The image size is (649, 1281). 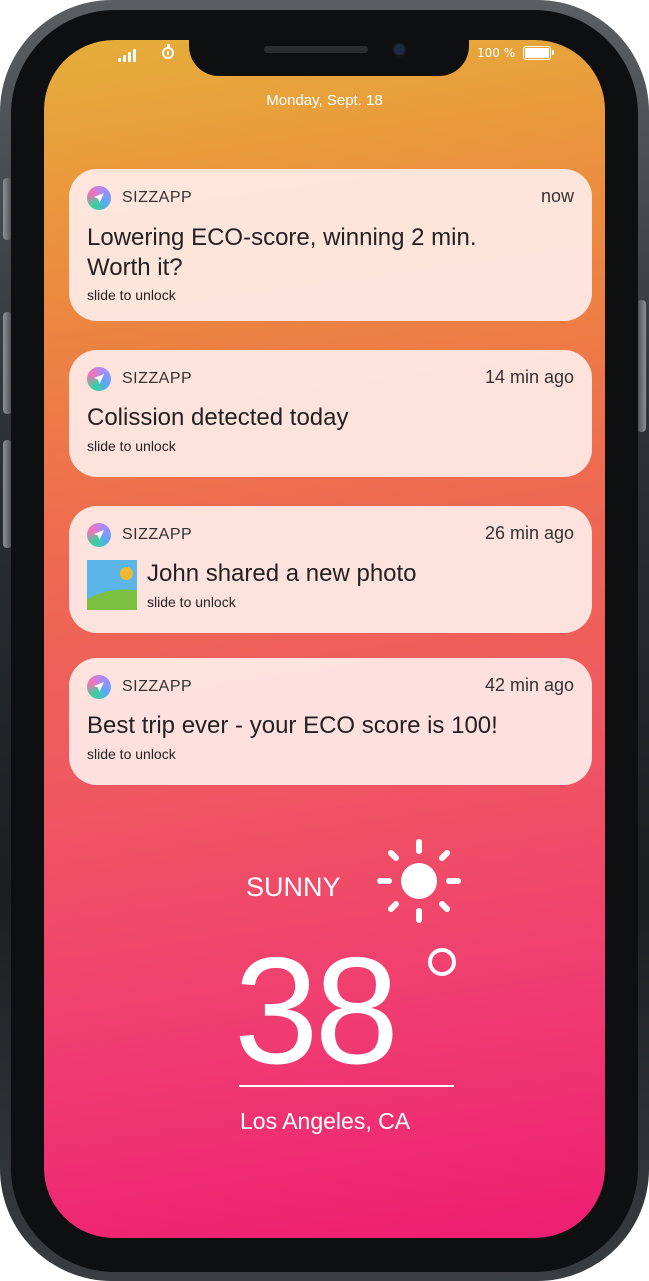 I want to click on notification-time: 26 min ago, so click(x=529, y=533).